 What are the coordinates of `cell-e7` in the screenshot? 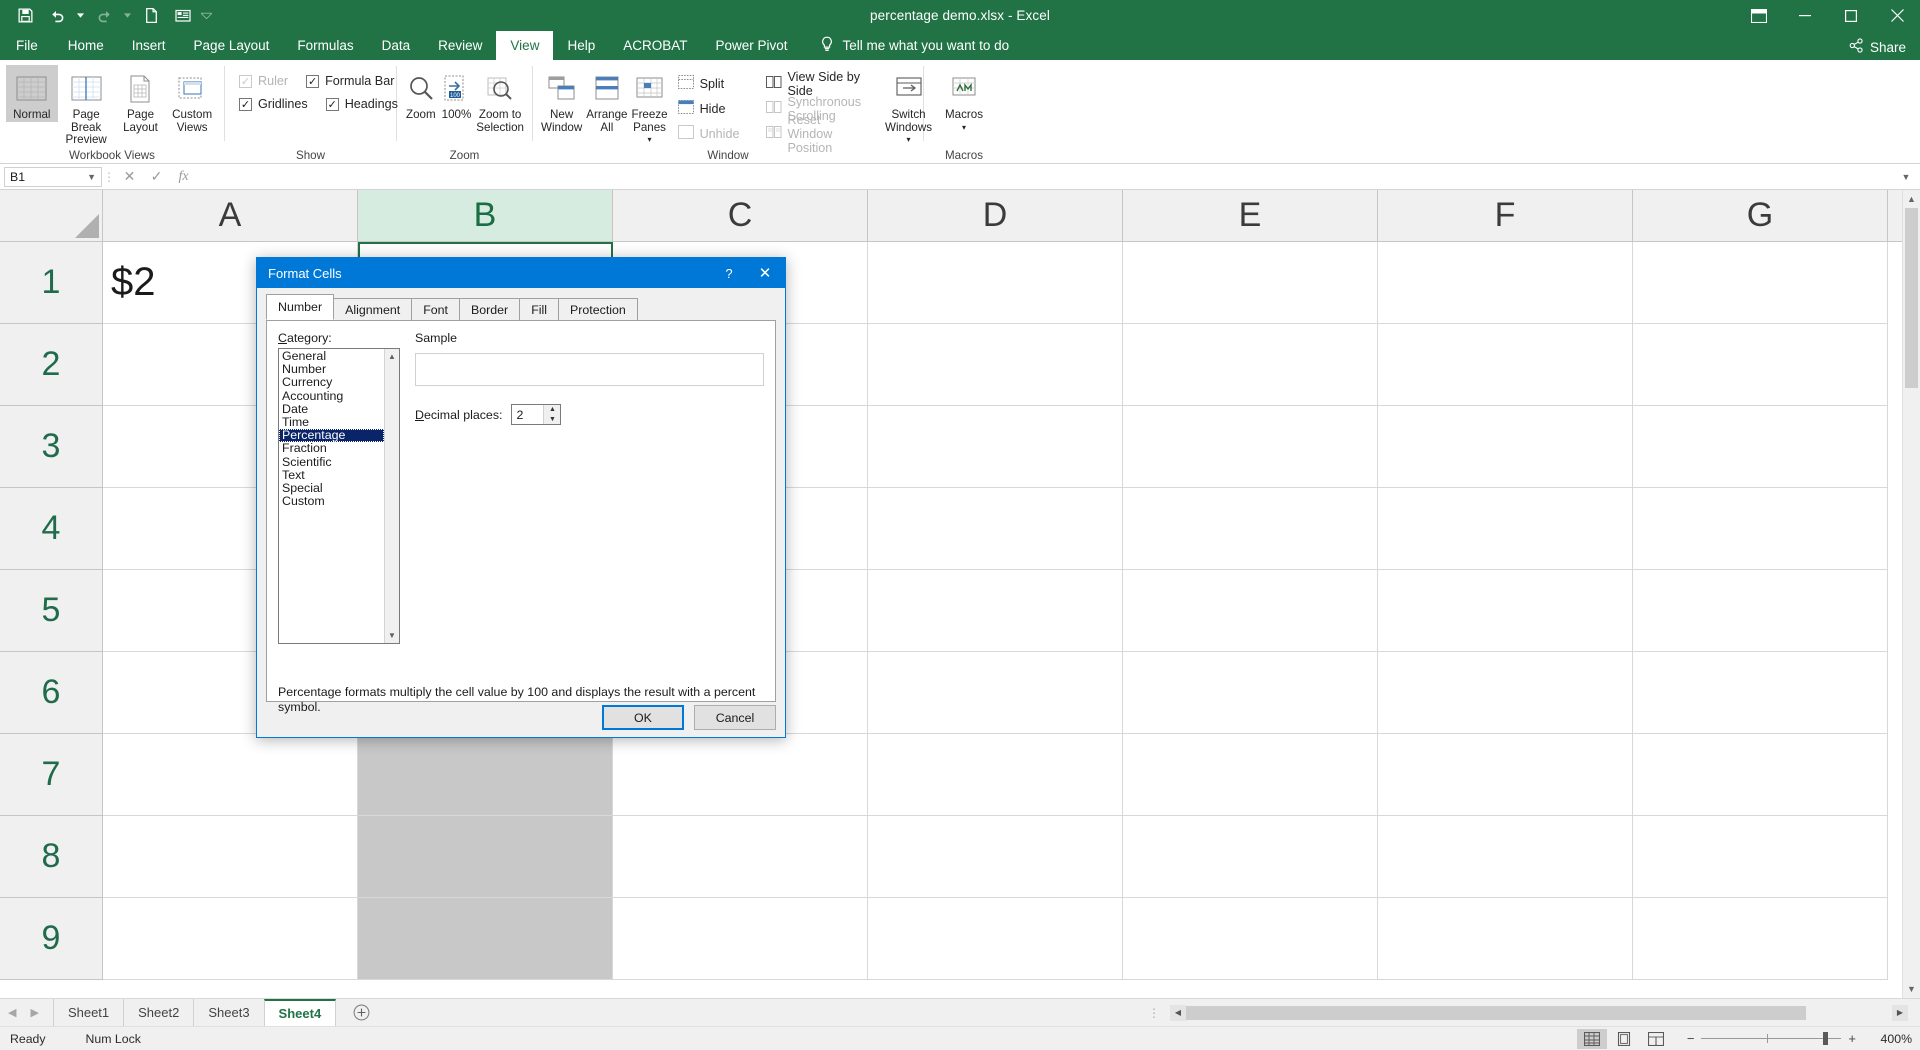 It's located at (1250, 775).